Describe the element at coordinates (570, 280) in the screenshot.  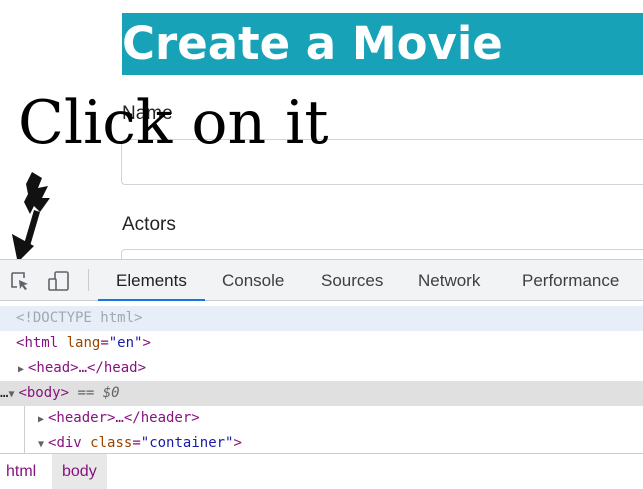
I see `tab-performance: Performance` at that location.